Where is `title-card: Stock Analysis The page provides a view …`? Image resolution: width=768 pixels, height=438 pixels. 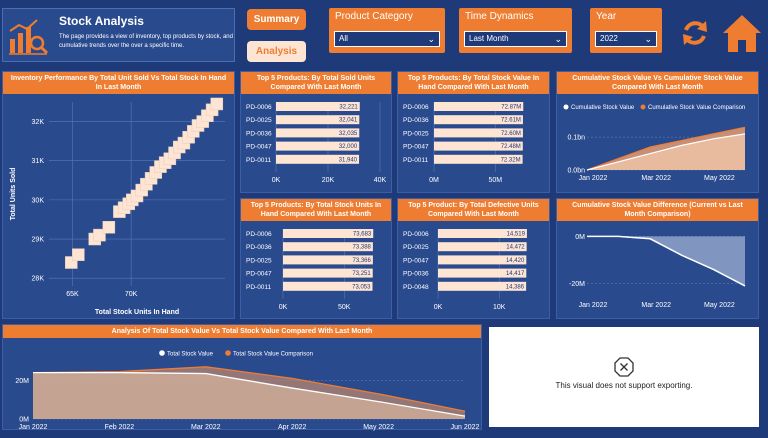 title-card: Stock Analysis The page provides a view … is located at coordinates (118, 35).